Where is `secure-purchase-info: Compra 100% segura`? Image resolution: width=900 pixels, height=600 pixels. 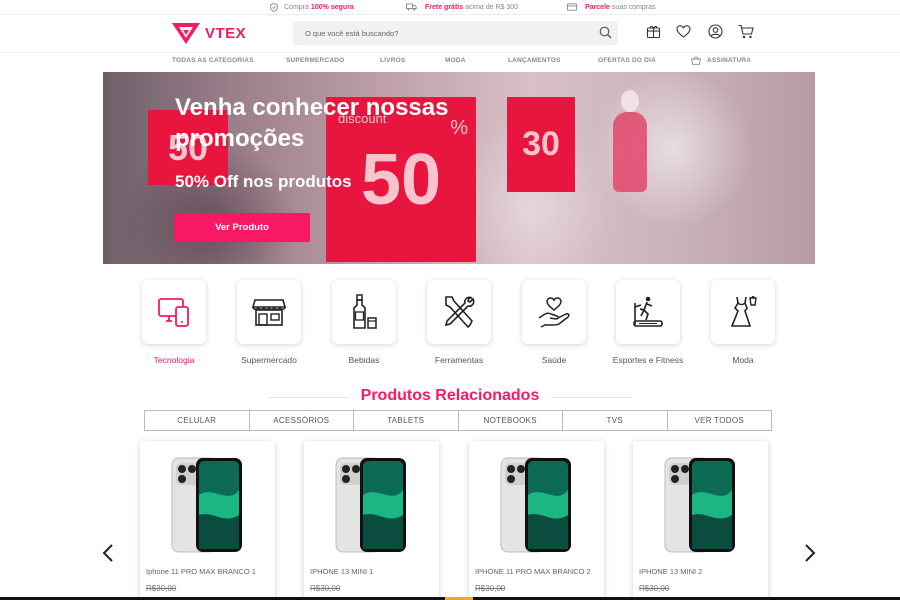
secure-purchase-info: Compra 100% segura is located at coordinates (313, 7).